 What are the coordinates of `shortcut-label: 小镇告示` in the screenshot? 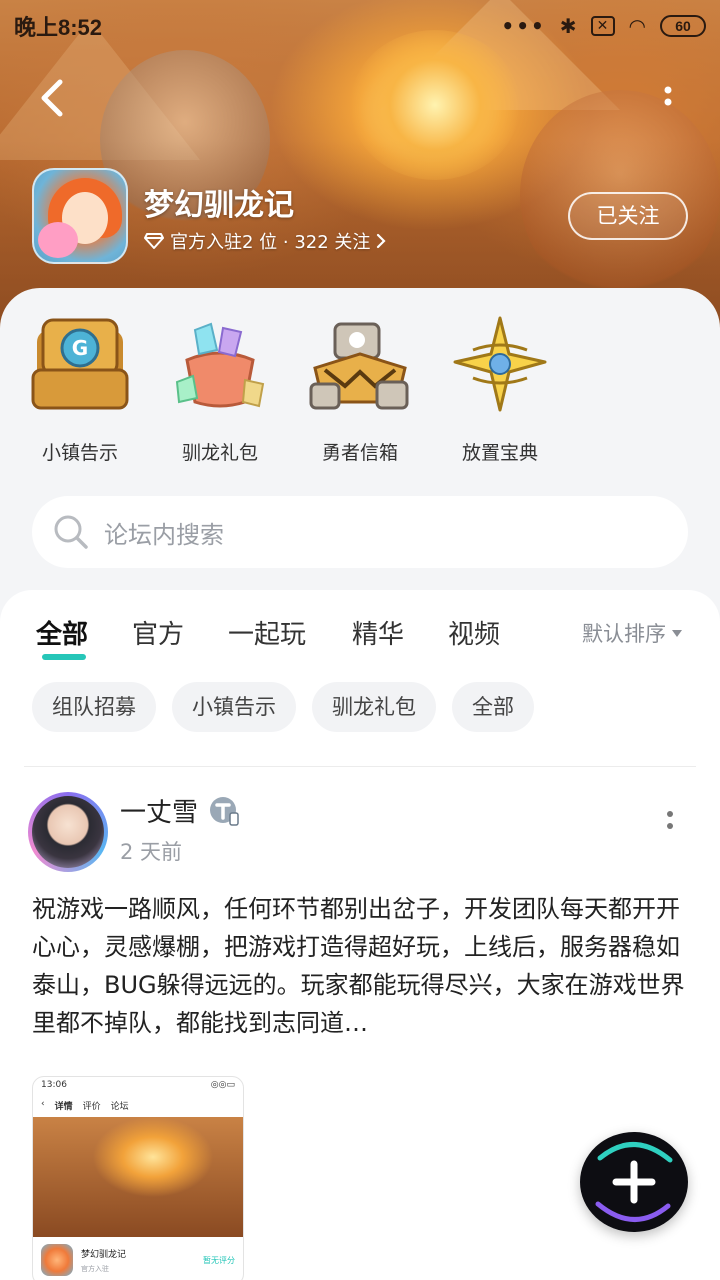 It's located at (79, 453).